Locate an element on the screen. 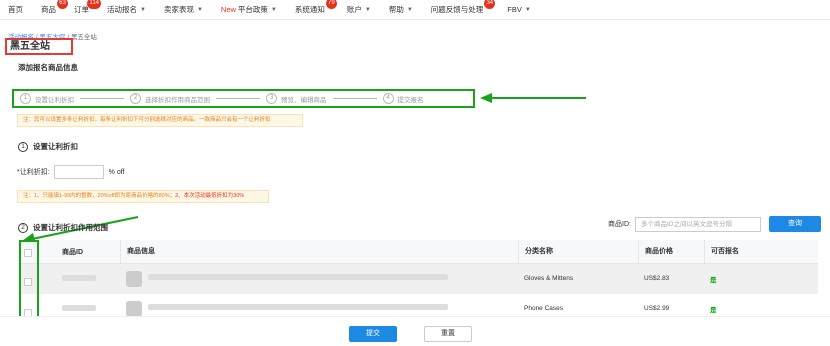 This screenshot has width=830, height=346. header-category: 分类名称 is located at coordinates (578, 251).